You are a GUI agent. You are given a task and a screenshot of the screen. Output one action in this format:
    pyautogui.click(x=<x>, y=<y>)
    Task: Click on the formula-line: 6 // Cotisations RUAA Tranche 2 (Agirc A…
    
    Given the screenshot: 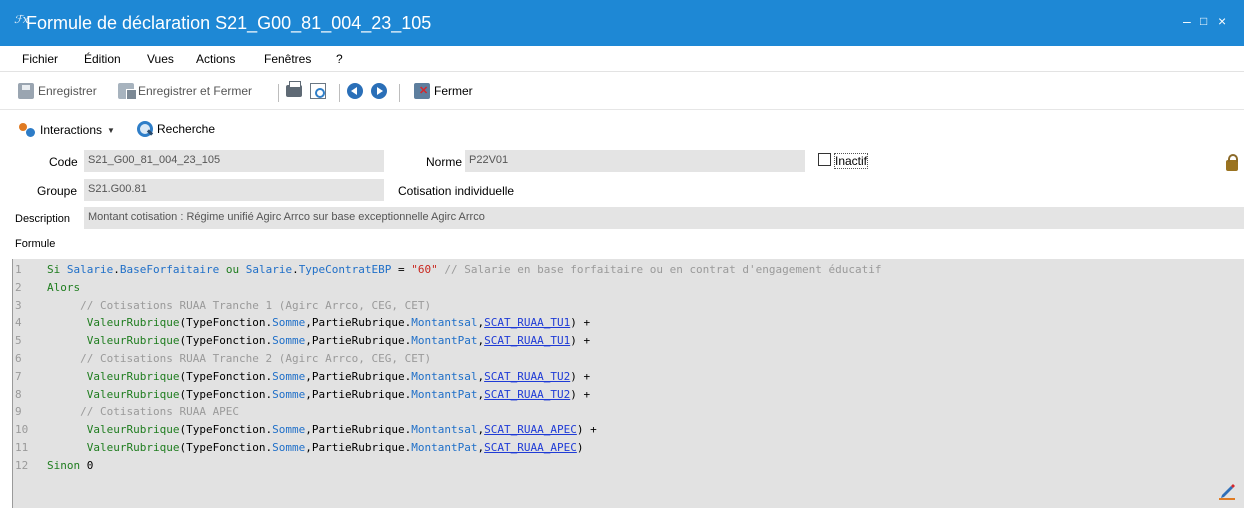 What is the action you would take?
    pyautogui.click(x=628, y=358)
    